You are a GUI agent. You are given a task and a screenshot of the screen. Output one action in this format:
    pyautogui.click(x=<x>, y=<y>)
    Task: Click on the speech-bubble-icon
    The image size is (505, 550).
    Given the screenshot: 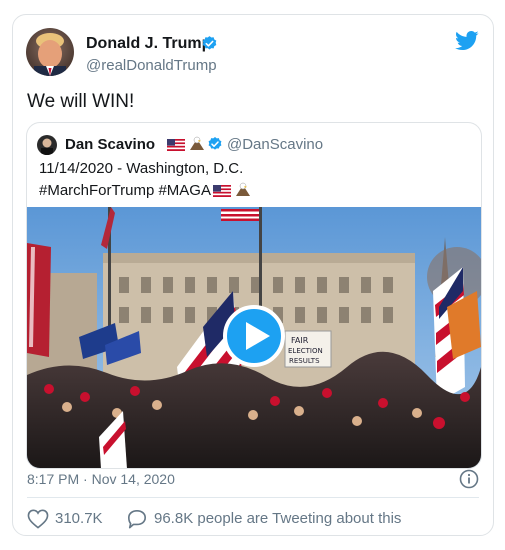 What is the action you would take?
    pyautogui.click(x=137, y=521)
    